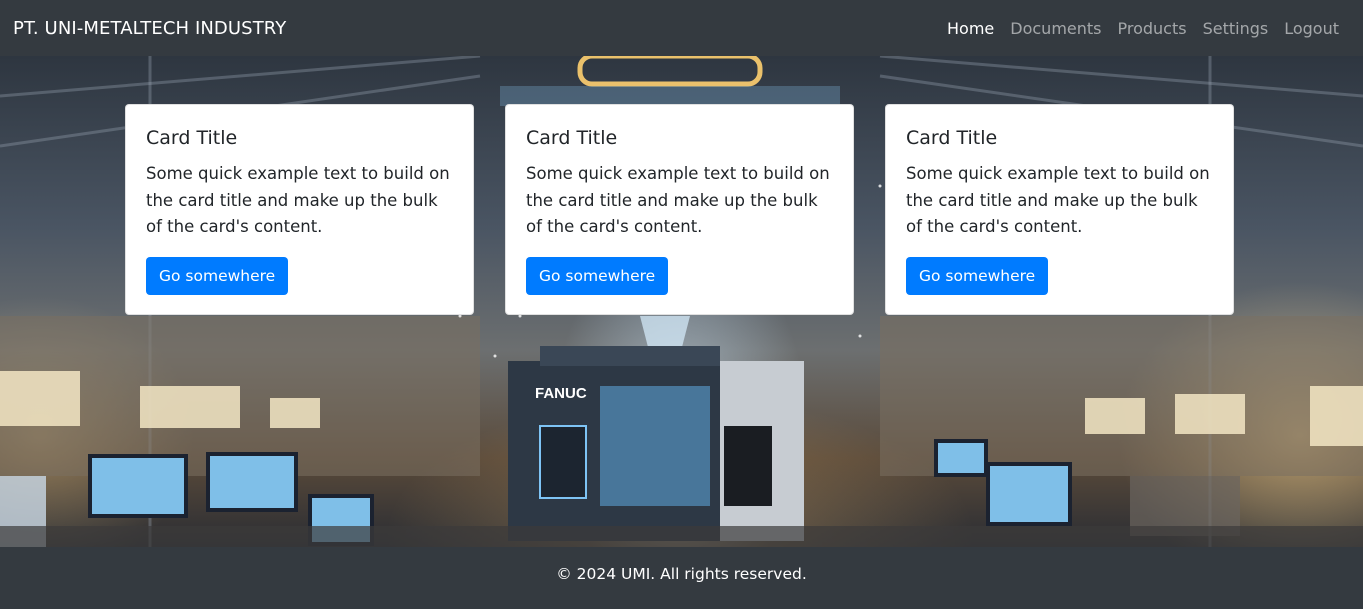 The width and height of the screenshot is (1363, 609). What do you see at coordinates (1236, 28) in the screenshot?
I see `nav-link-settings: Settings` at bounding box center [1236, 28].